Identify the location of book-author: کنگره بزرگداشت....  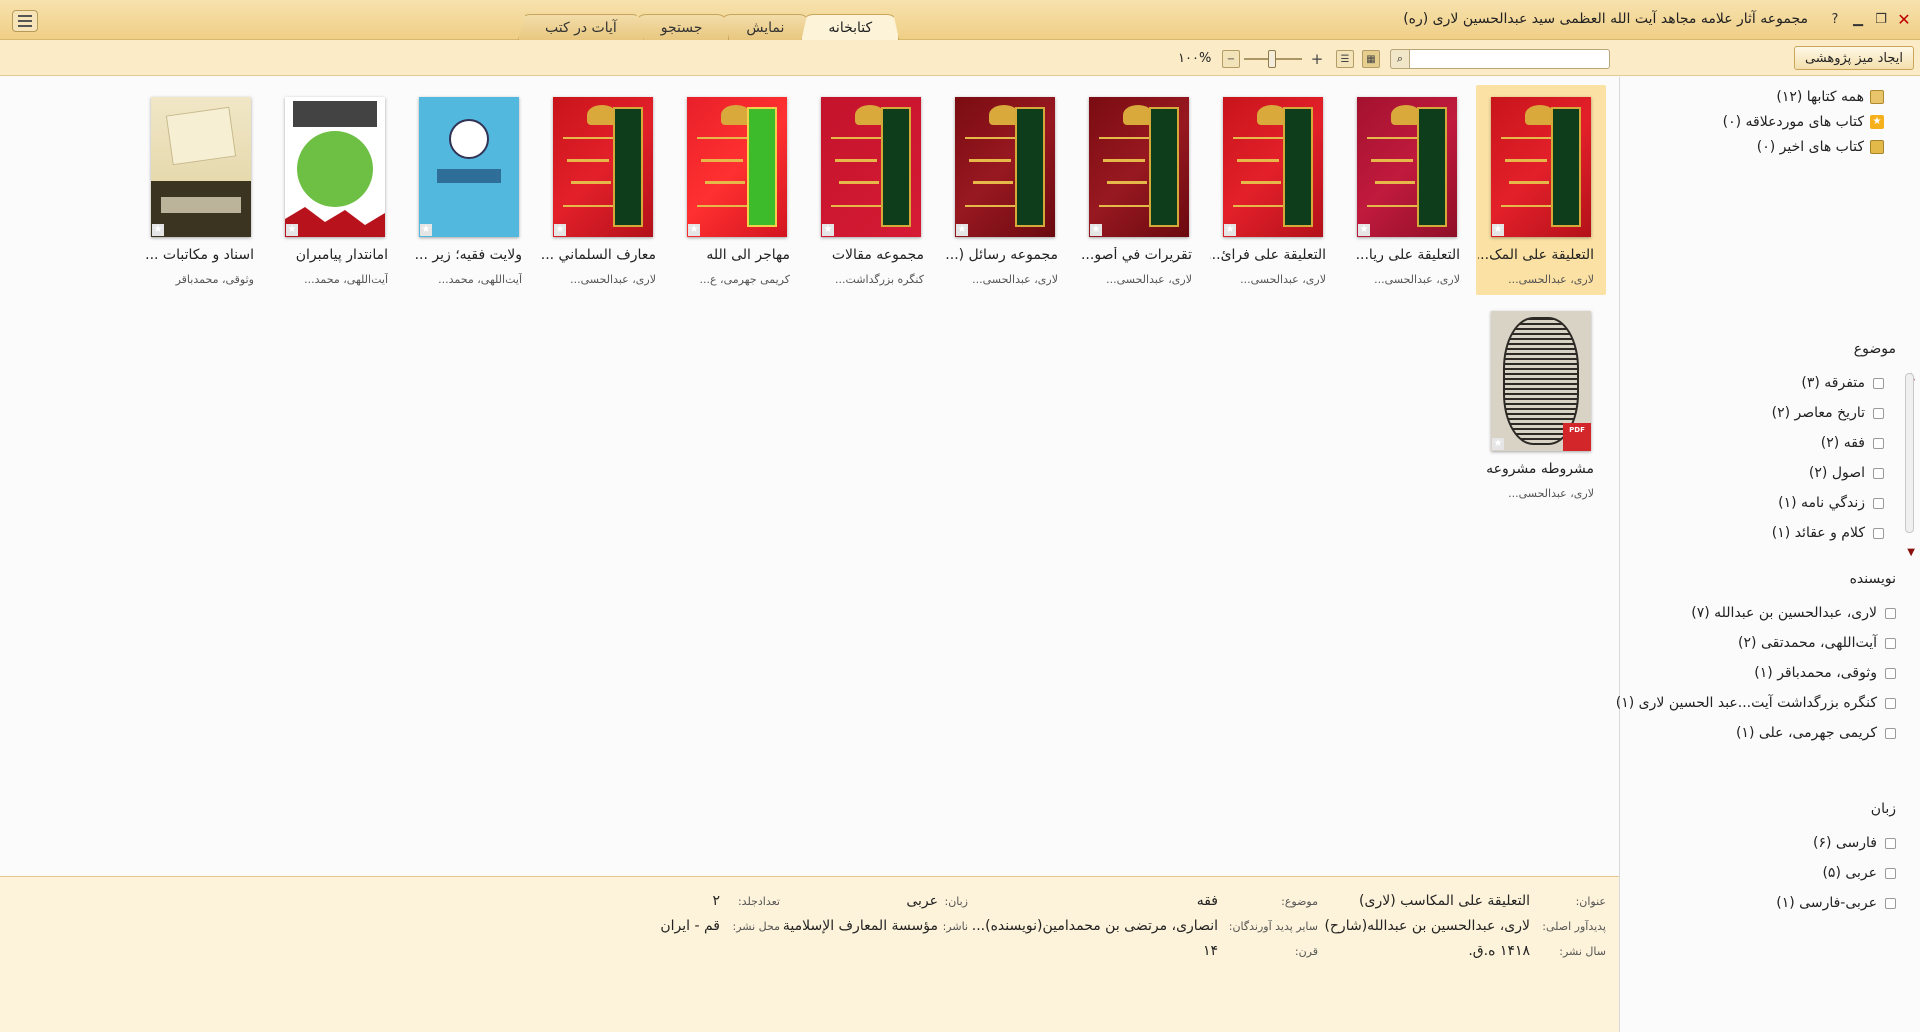
(879, 279).